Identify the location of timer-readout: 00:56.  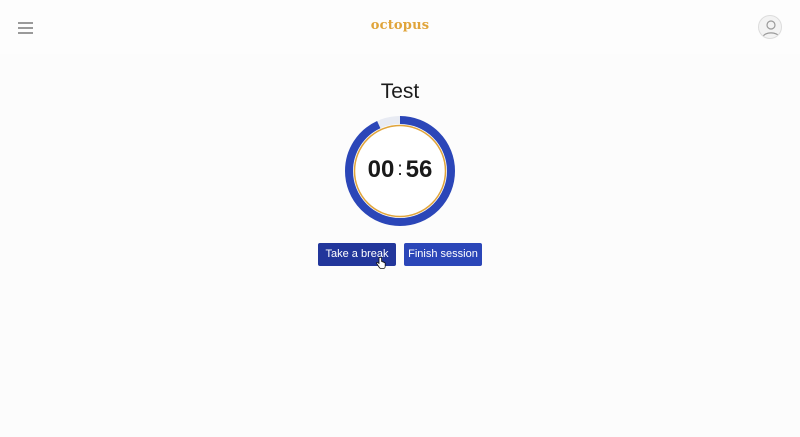
(400, 170).